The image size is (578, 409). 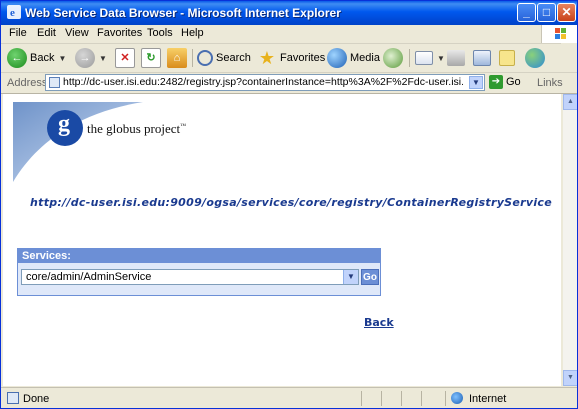 What do you see at coordinates (190, 277) in the screenshot?
I see `service-select: core/admin/AdminService ▼` at bounding box center [190, 277].